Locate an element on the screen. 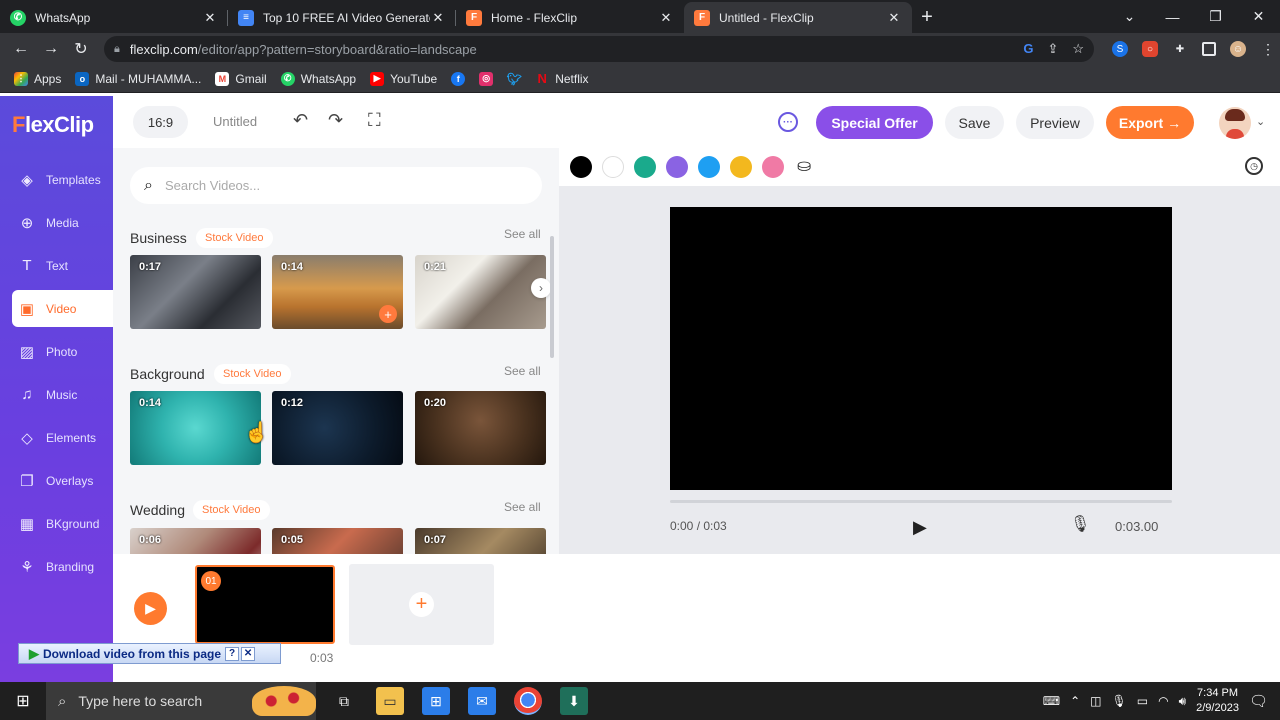 The image size is (1280, 720). scene-clip: 01 is located at coordinates (265, 604).